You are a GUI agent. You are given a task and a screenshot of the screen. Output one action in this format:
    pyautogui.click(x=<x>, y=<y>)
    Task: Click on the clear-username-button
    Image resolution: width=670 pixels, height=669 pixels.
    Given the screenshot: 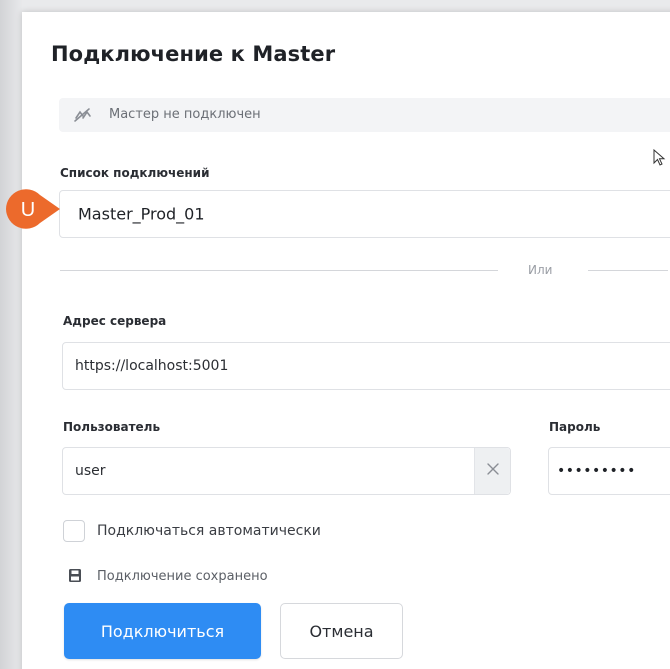 What is the action you would take?
    pyautogui.click(x=492, y=471)
    